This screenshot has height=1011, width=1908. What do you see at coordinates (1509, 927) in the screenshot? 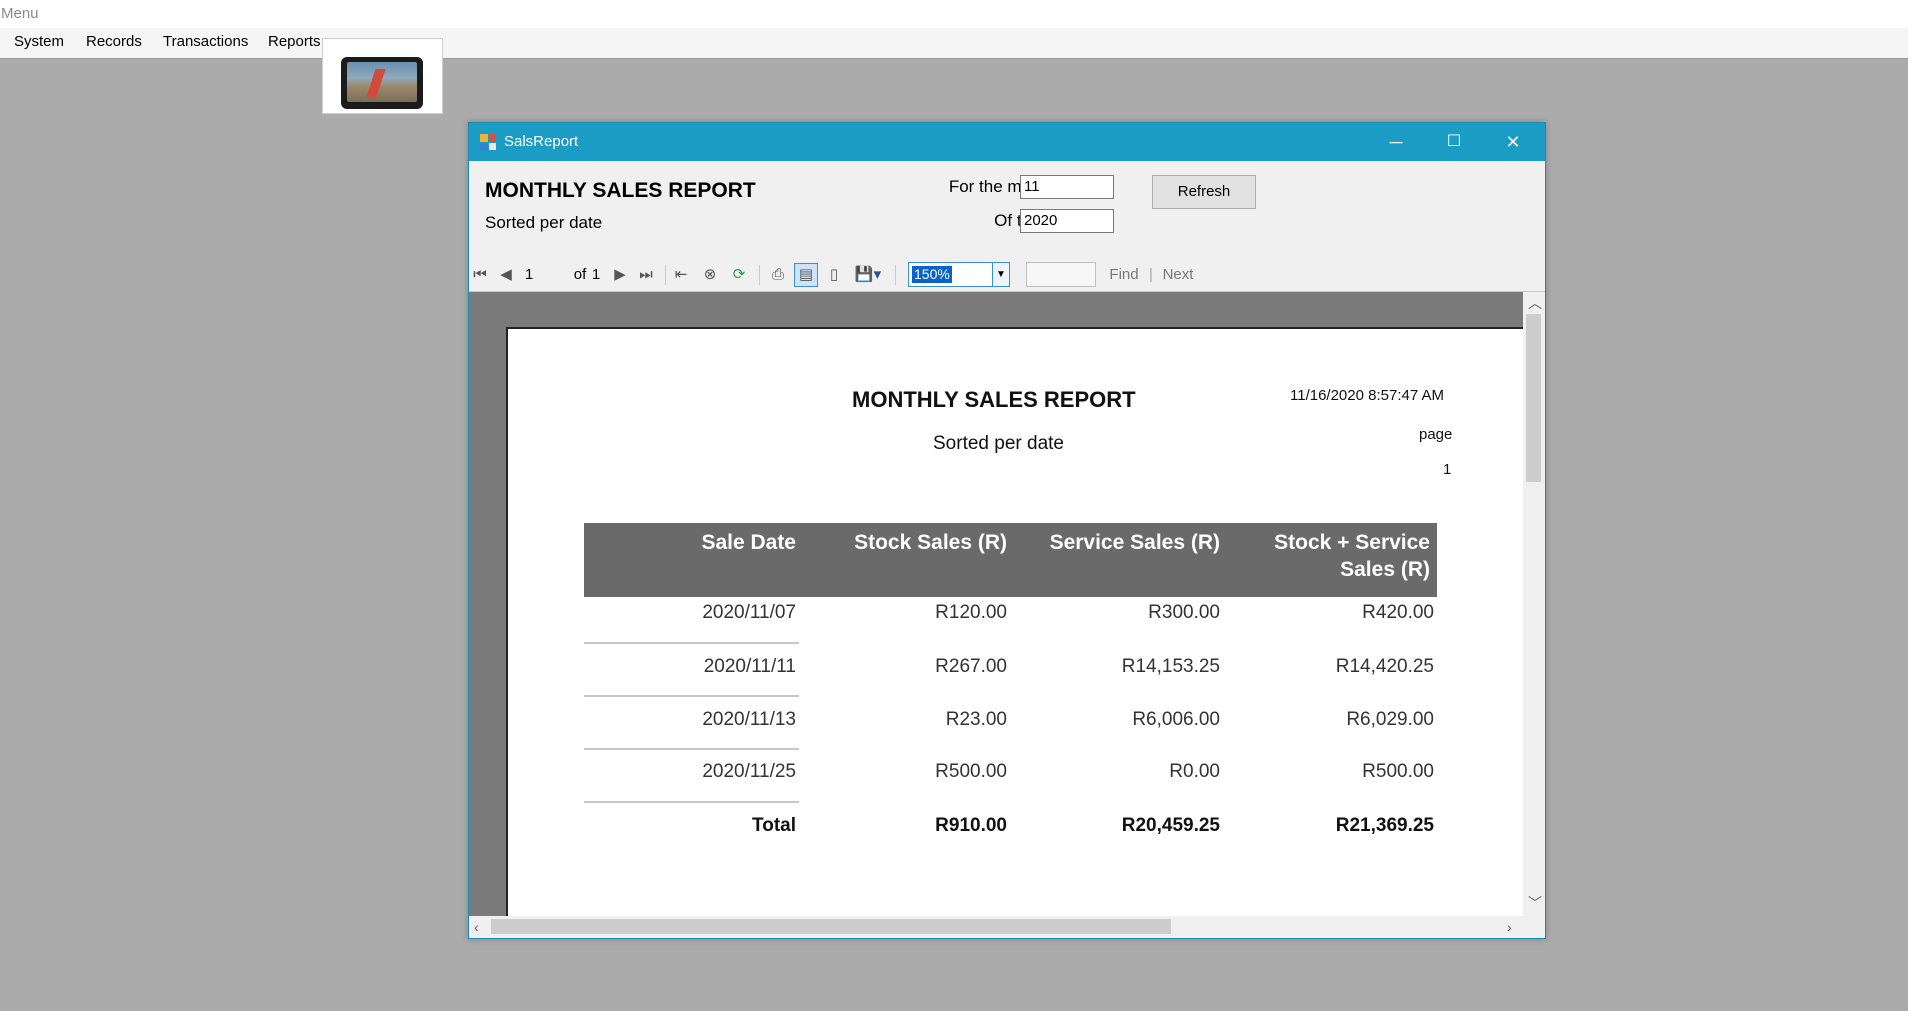
I see `scroll-right-icon: ›` at bounding box center [1509, 927].